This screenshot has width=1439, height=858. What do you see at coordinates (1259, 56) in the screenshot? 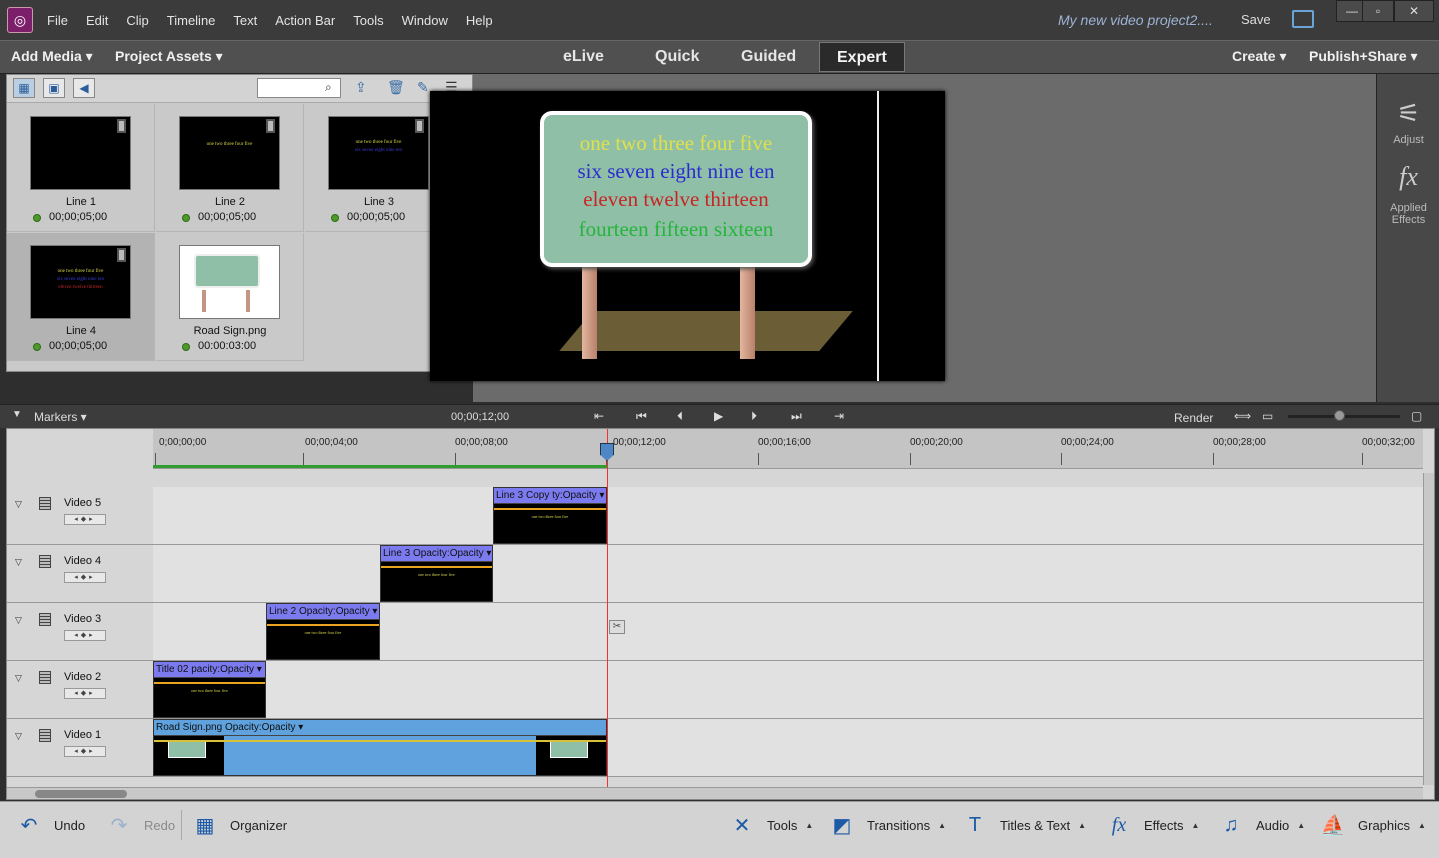
I see `create-button: Create ▾` at bounding box center [1259, 56].